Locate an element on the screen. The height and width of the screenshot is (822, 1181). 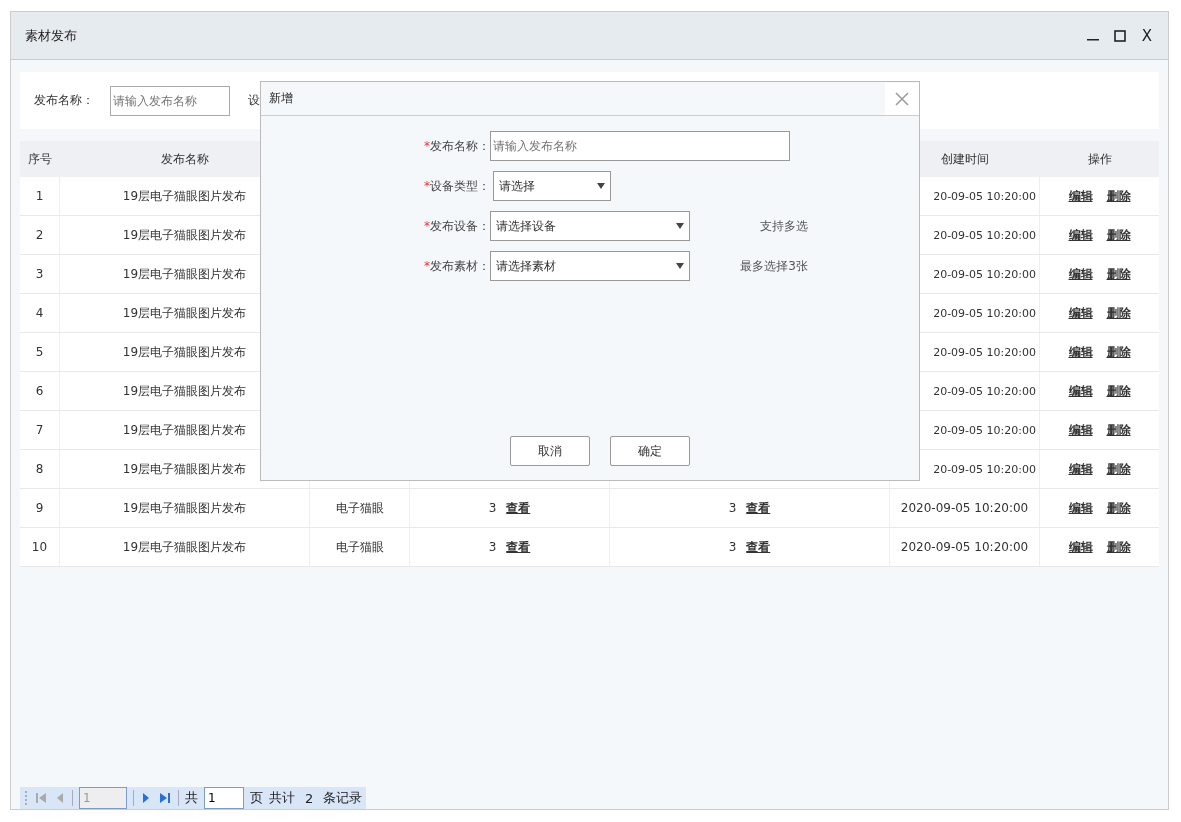
select-field: 请选择 is located at coordinates (552, 186).